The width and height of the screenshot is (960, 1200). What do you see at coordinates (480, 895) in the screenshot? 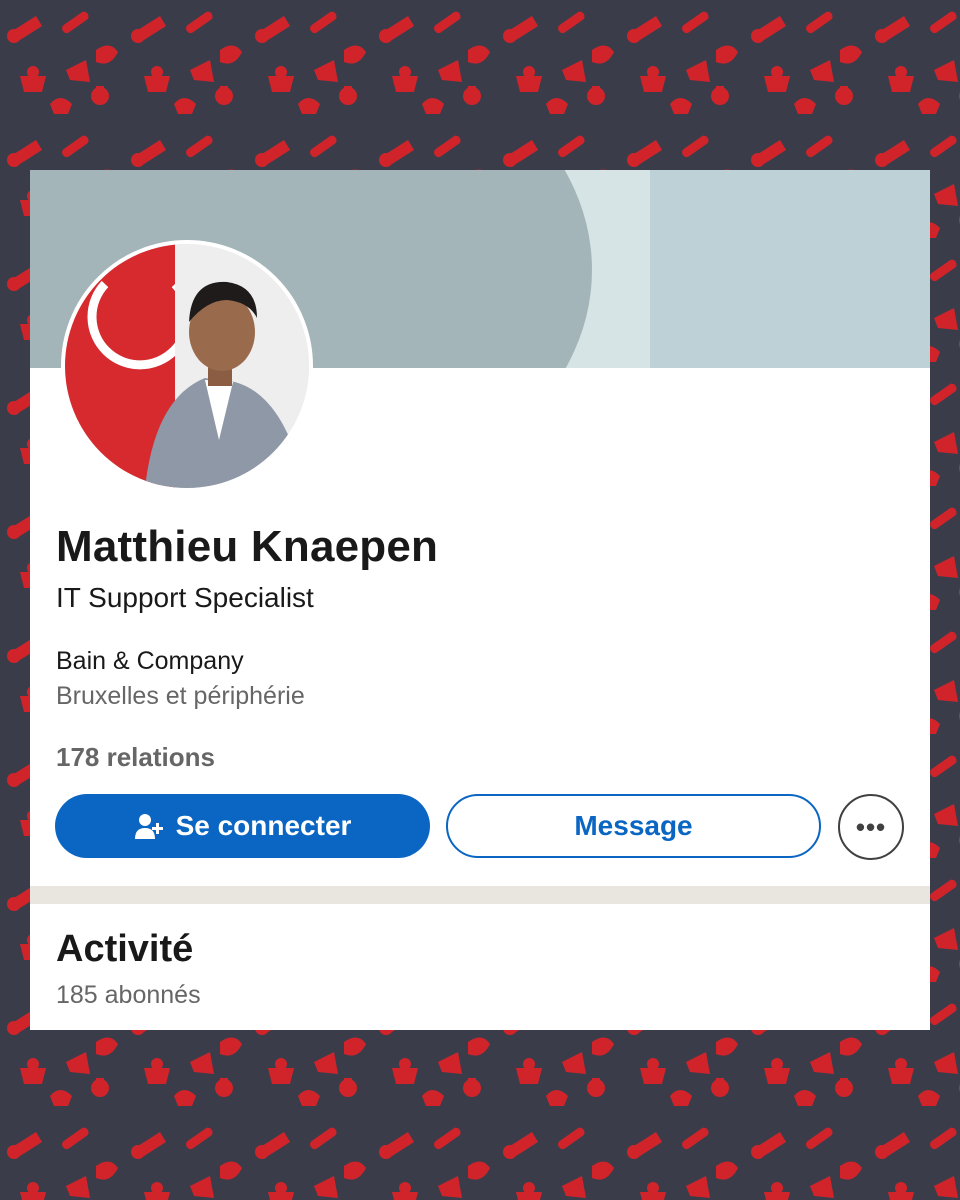
I see `section-divider` at bounding box center [480, 895].